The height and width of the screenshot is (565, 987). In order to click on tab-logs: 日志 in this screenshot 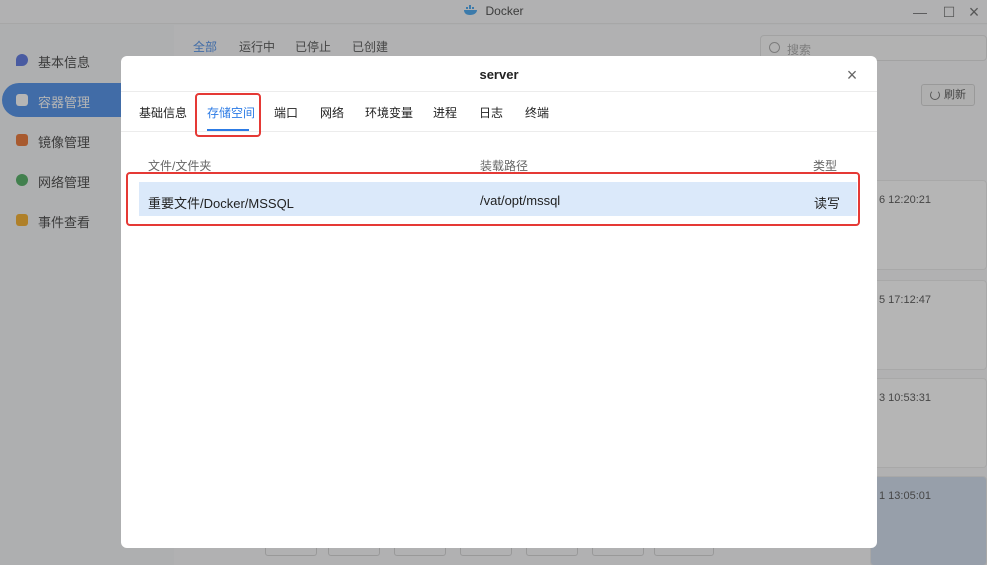, I will do `click(491, 112)`.